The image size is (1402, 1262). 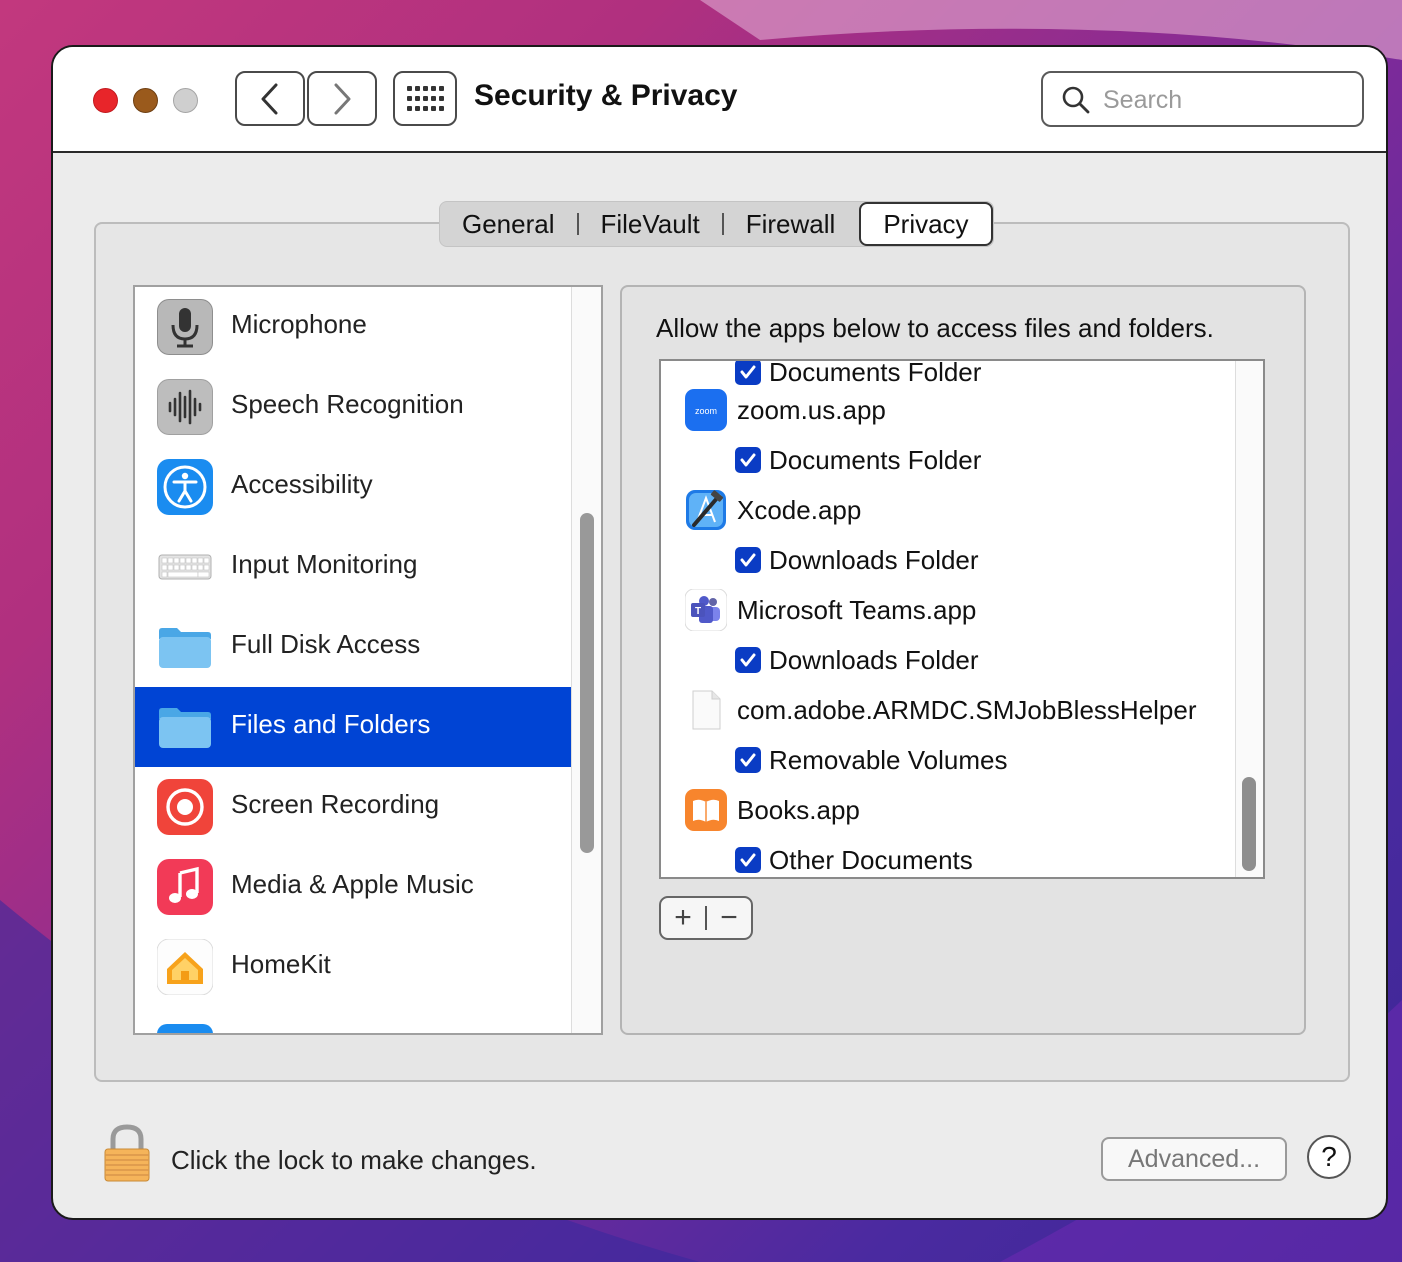 I want to click on music-note-icon, so click(x=185, y=887).